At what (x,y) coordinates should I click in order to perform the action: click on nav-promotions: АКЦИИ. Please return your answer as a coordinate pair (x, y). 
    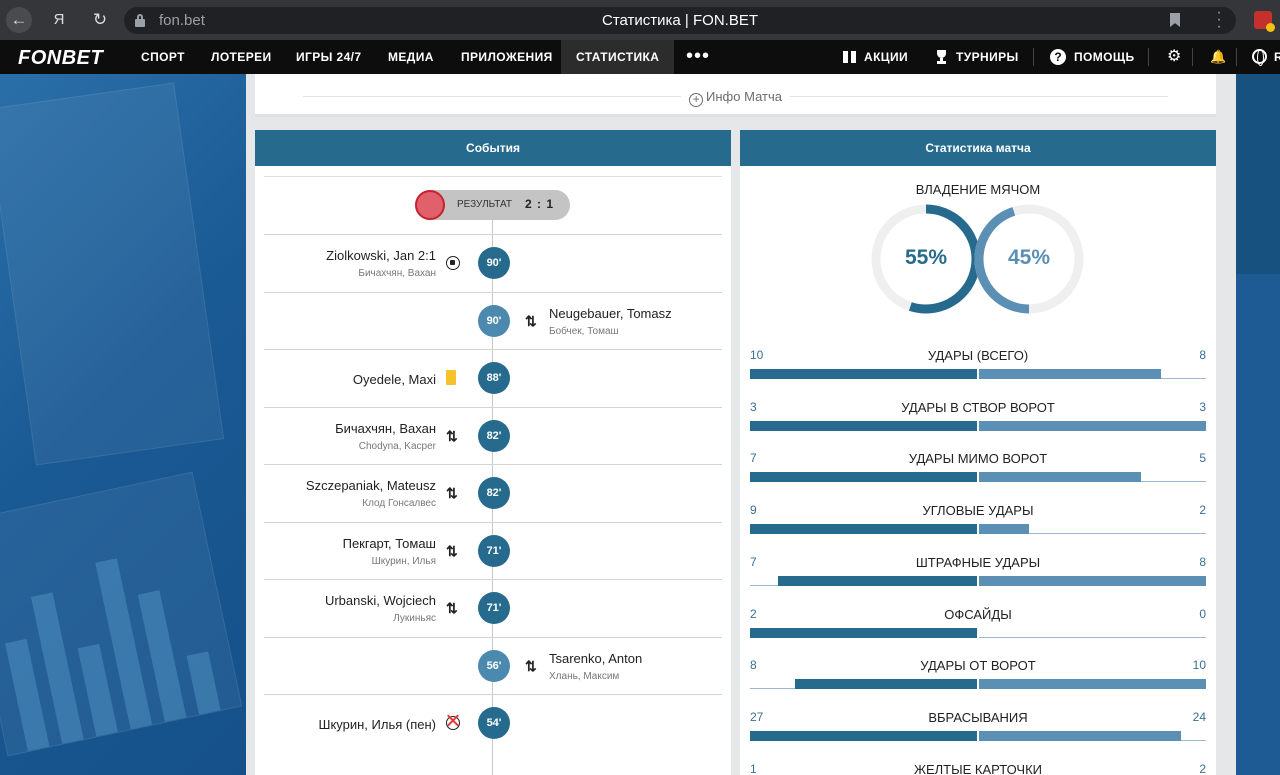
    Looking at the image, I should click on (886, 57).